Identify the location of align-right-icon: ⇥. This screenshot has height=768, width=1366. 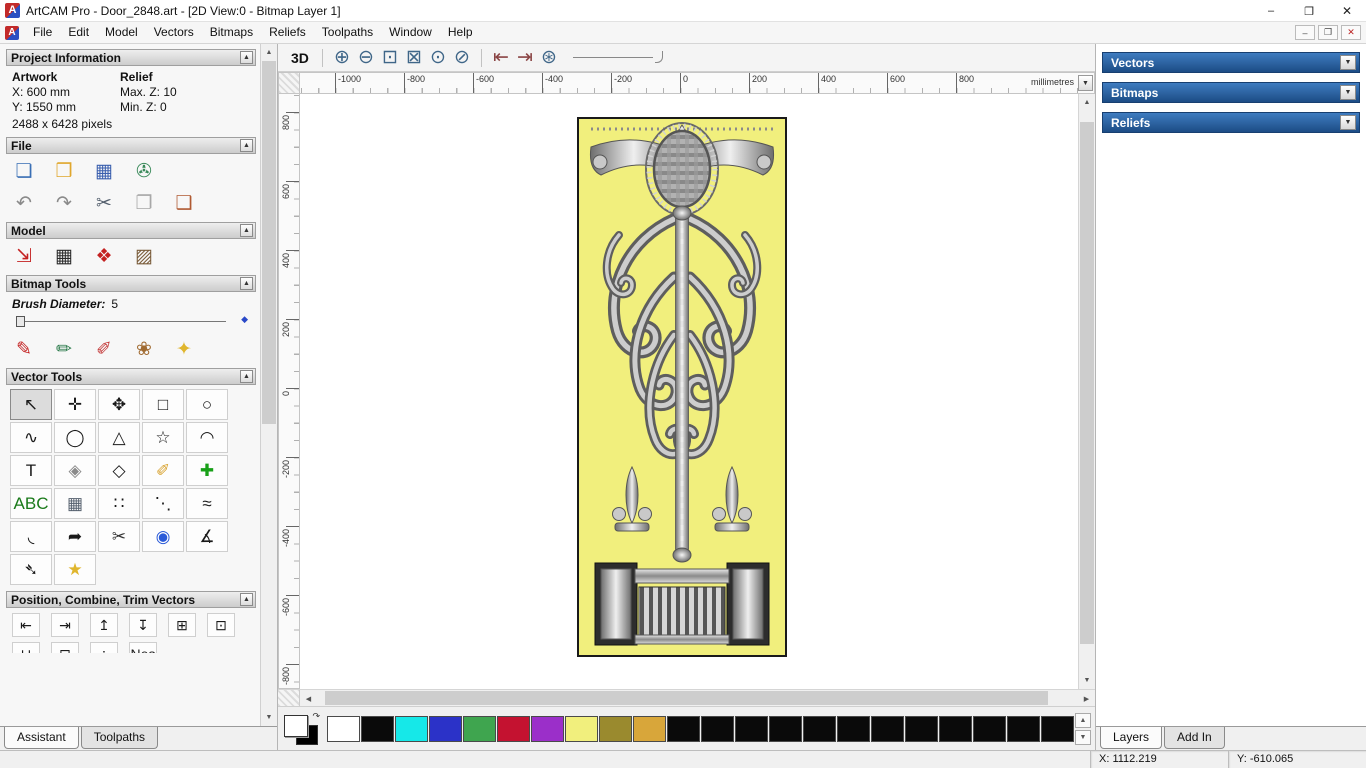
(65, 625).